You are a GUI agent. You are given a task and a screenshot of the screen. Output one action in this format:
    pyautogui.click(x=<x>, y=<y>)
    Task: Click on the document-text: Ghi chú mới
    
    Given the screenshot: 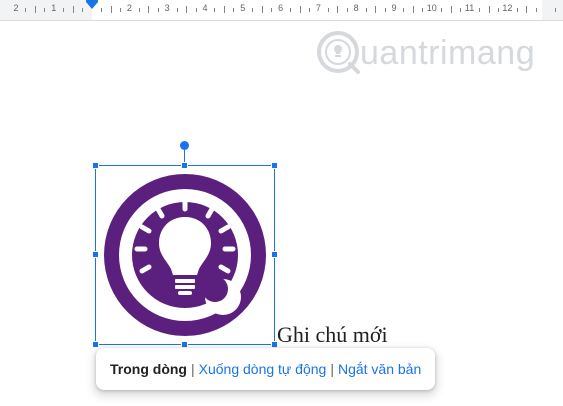 What is the action you would take?
    pyautogui.click(x=332, y=335)
    